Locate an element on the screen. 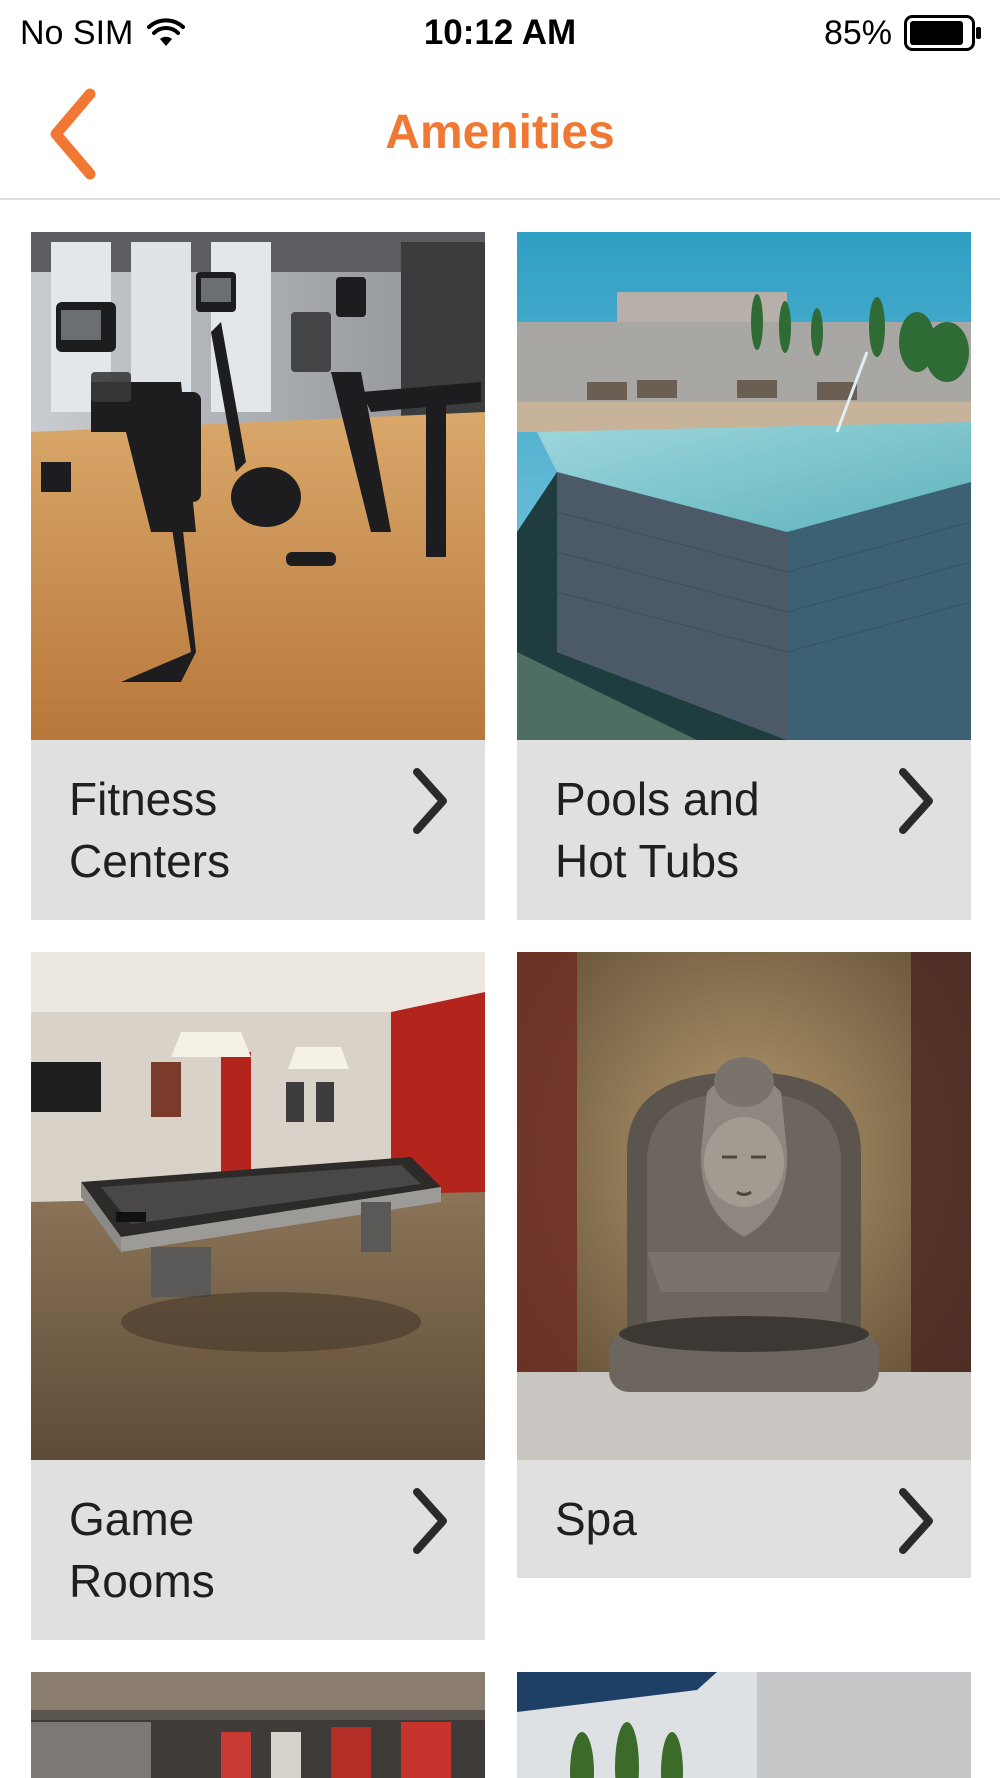  courtyard-photo is located at coordinates (744, 1725).